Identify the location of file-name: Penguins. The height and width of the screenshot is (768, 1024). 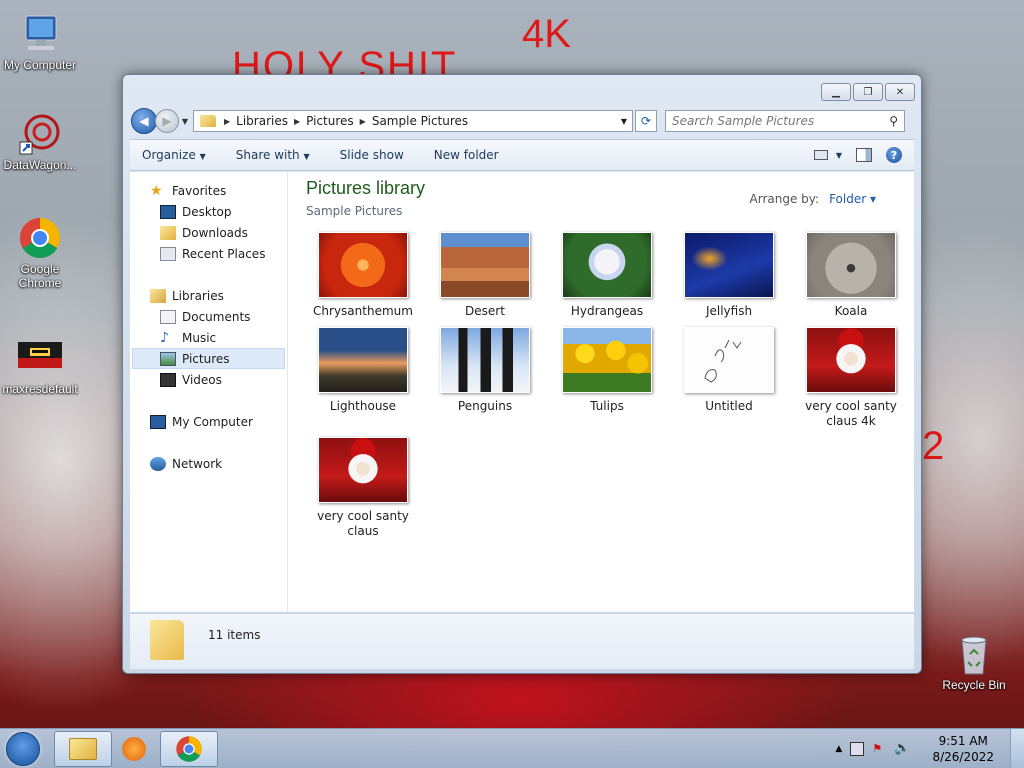
(485, 406).